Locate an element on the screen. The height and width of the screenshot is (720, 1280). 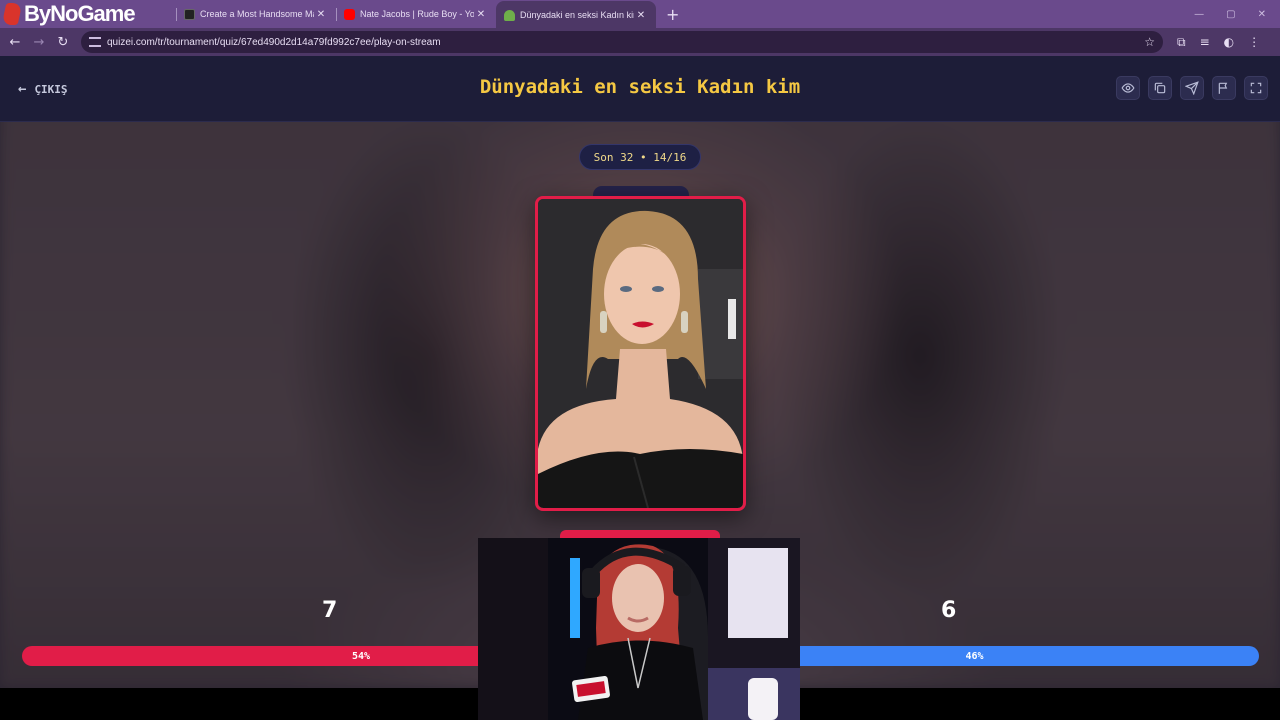
extensions-icon: ⧉ is located at coordinates (1181, 42).